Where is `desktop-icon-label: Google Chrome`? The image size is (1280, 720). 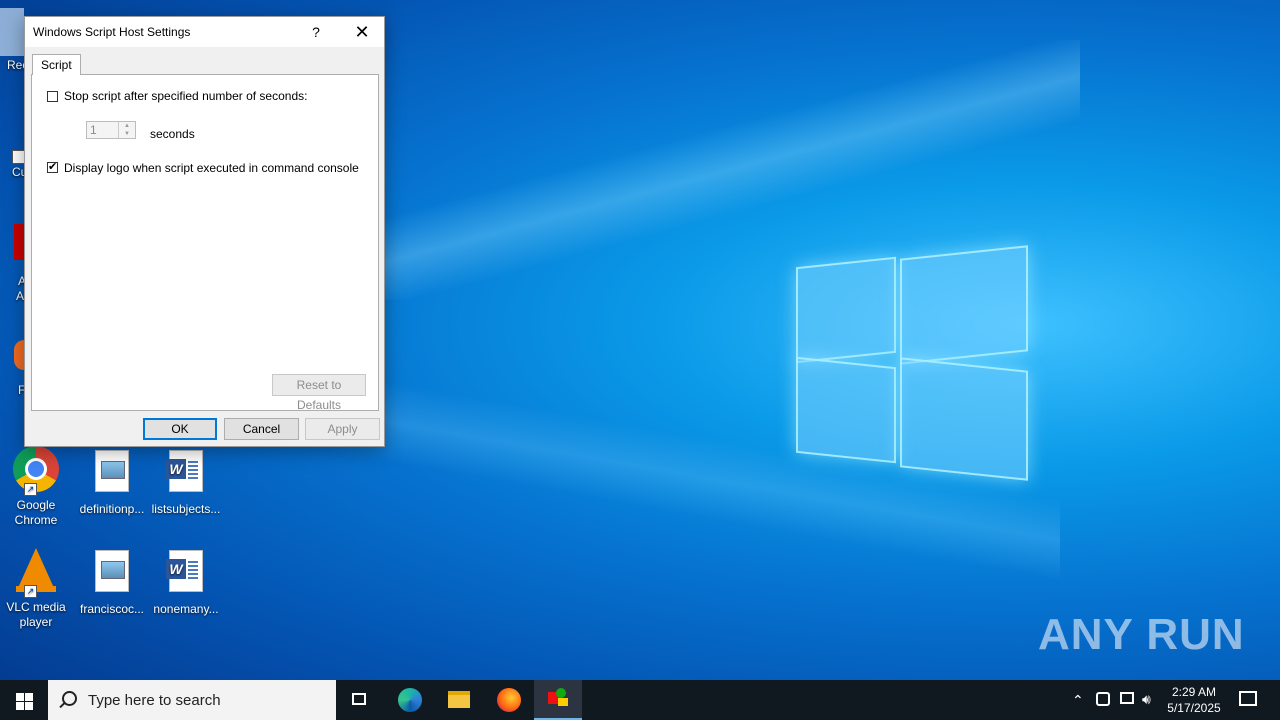
desktop-icon-label: Google Chrome is located at coordinates (36, 512).